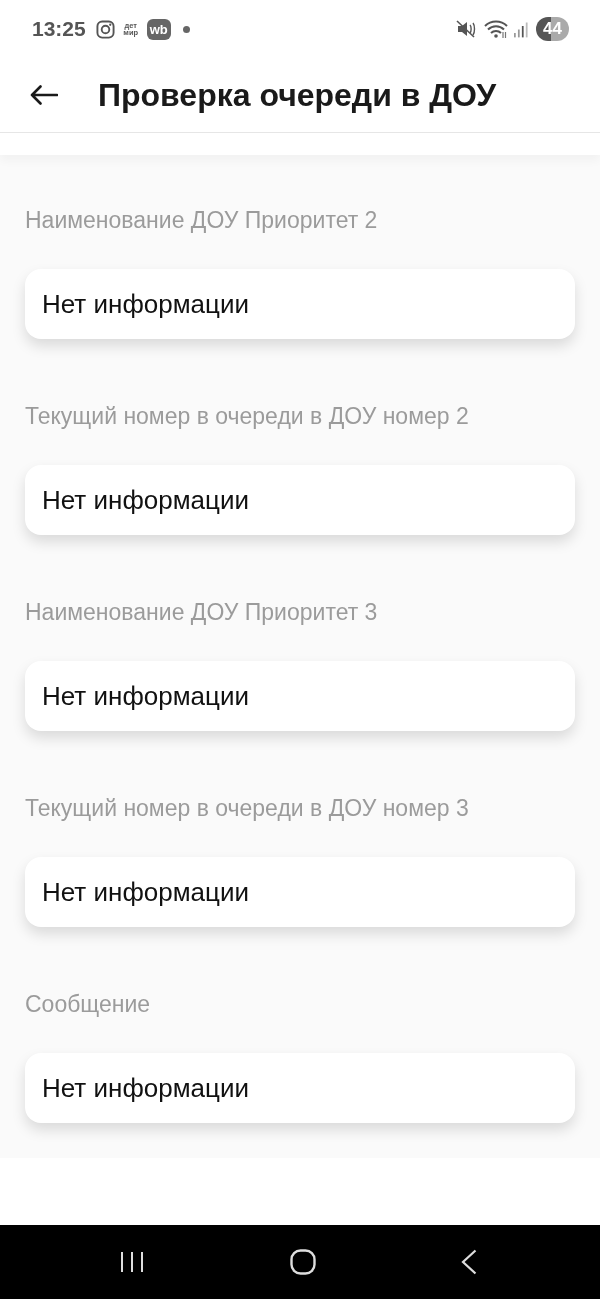 Image resolution: width=600 pixels, height=1299 pixels. What do you see at coordinates (201, 612) in the screenshot?
I see `field-label: Наименование ДОУ Приоритет 3` at bounding box center [201, 612].